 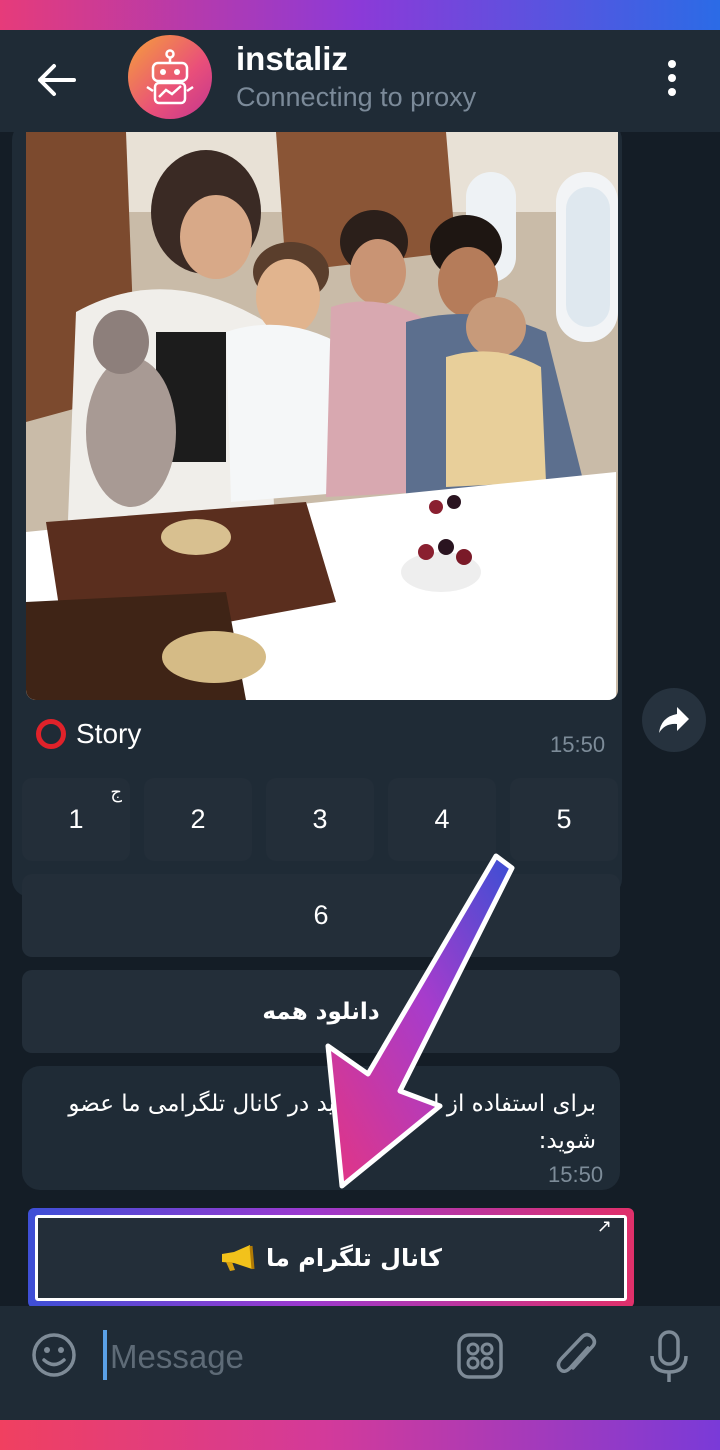 I want to click on keyboard-button-1: 1 ج, so click(x=76, y=819).